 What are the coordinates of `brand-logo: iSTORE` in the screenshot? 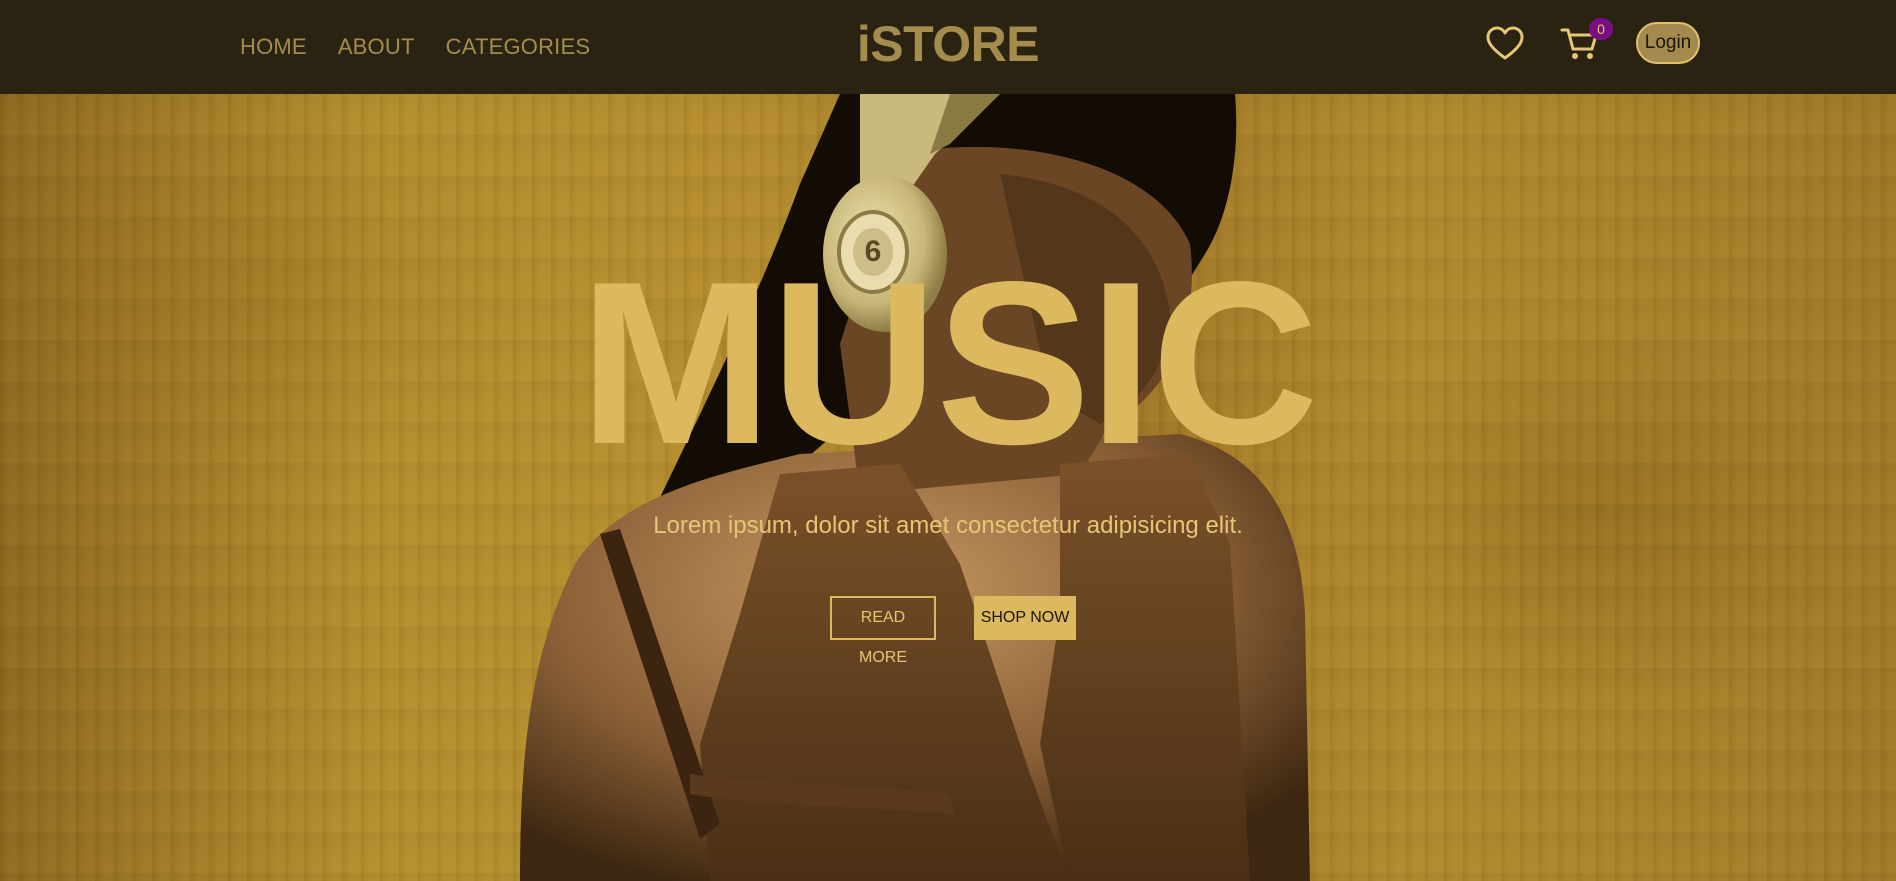 It's located at (948, 44).